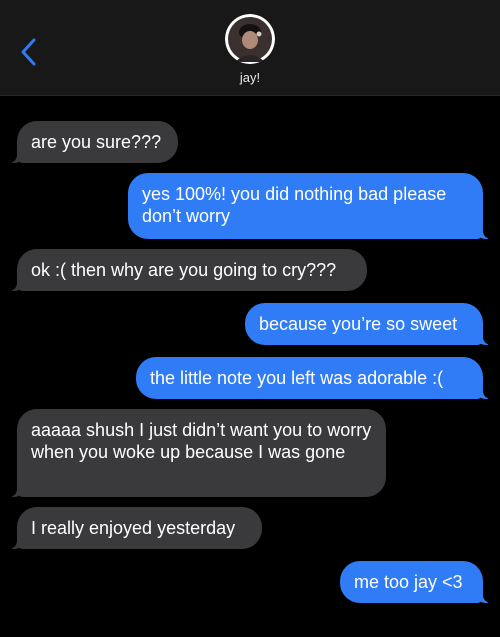 The height and width of the screenshot is (637, 500). Describe the element at coordinates (314, 378) in the screenshot. I see `message-bubble-sent: the little note you left was adorable :(` at that location.